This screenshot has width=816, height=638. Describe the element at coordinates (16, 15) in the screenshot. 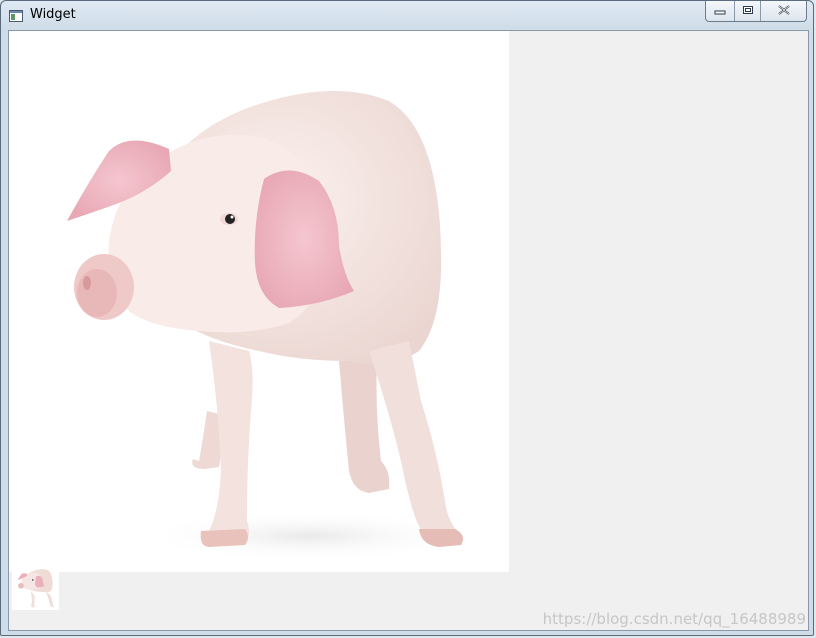

I see `app-window-icon` at that location.